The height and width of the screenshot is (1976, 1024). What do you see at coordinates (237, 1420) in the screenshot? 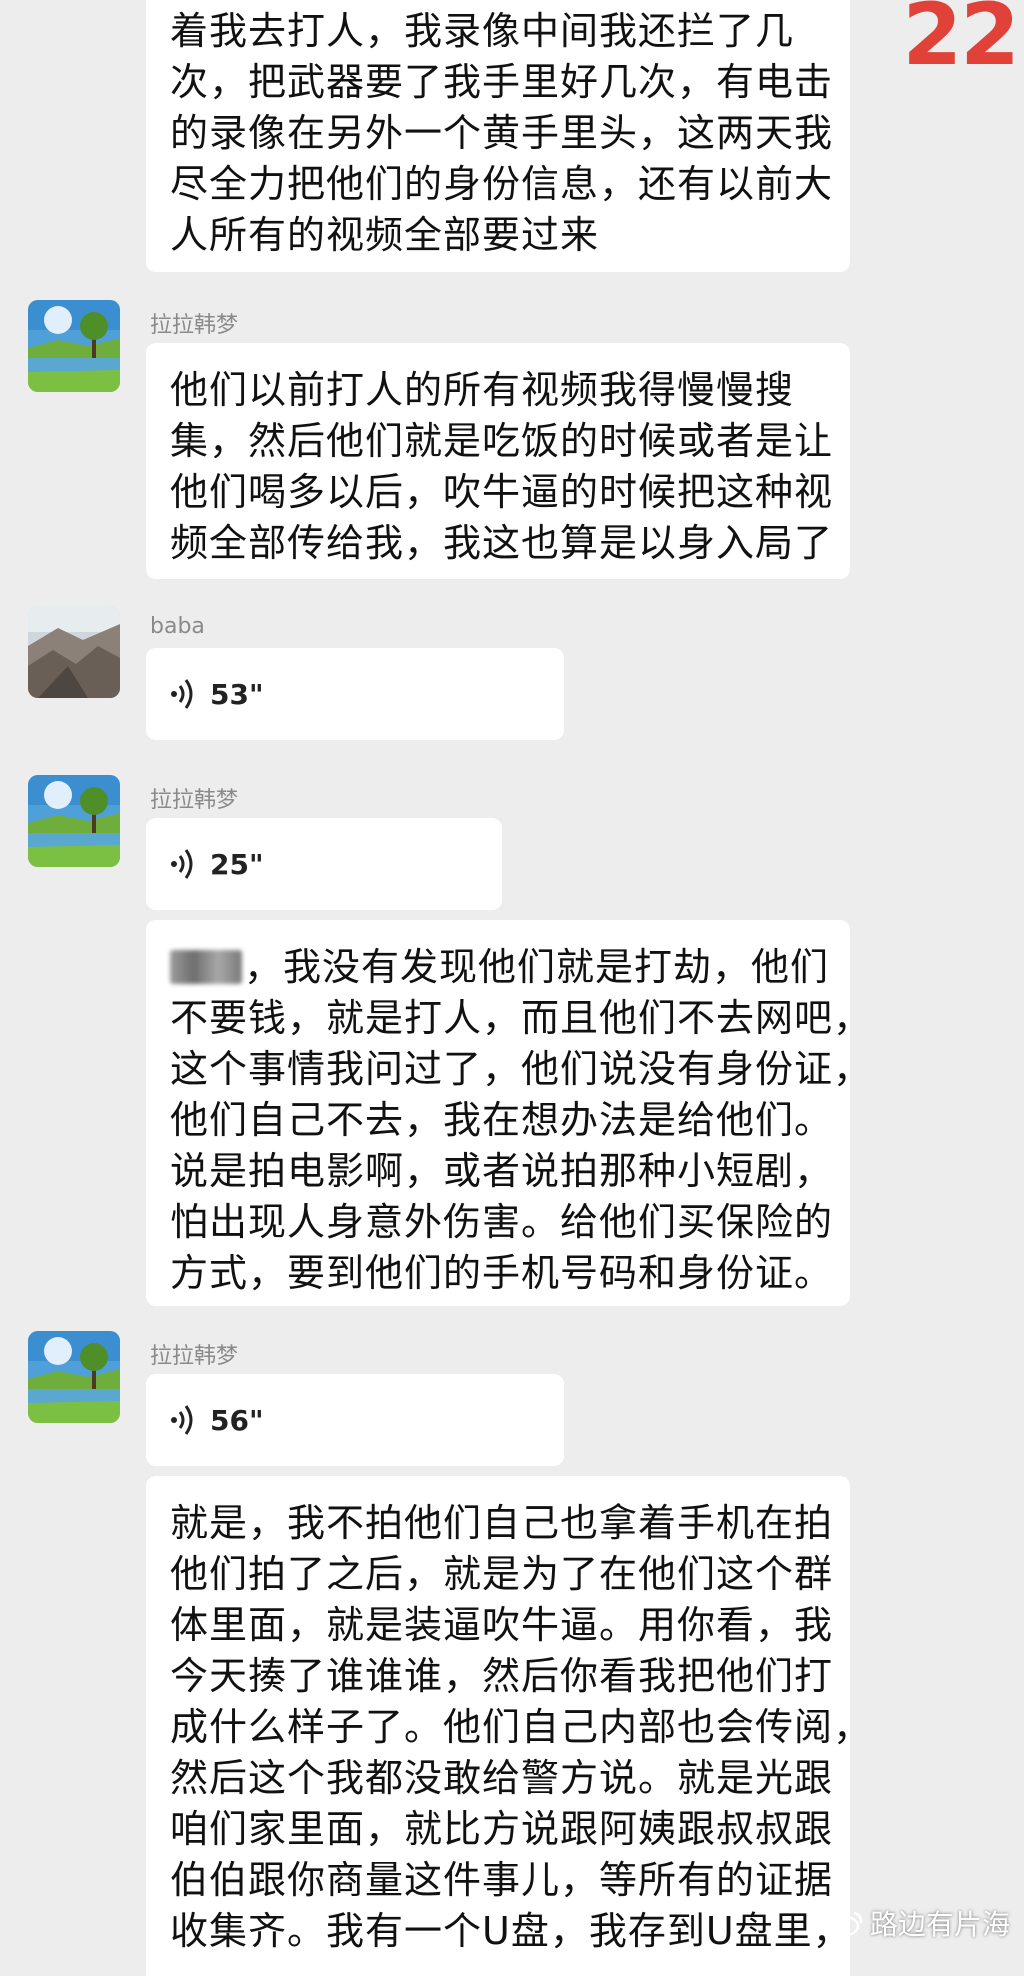
I see `voice-duration: 56"` at bounding box center [237, 1420].